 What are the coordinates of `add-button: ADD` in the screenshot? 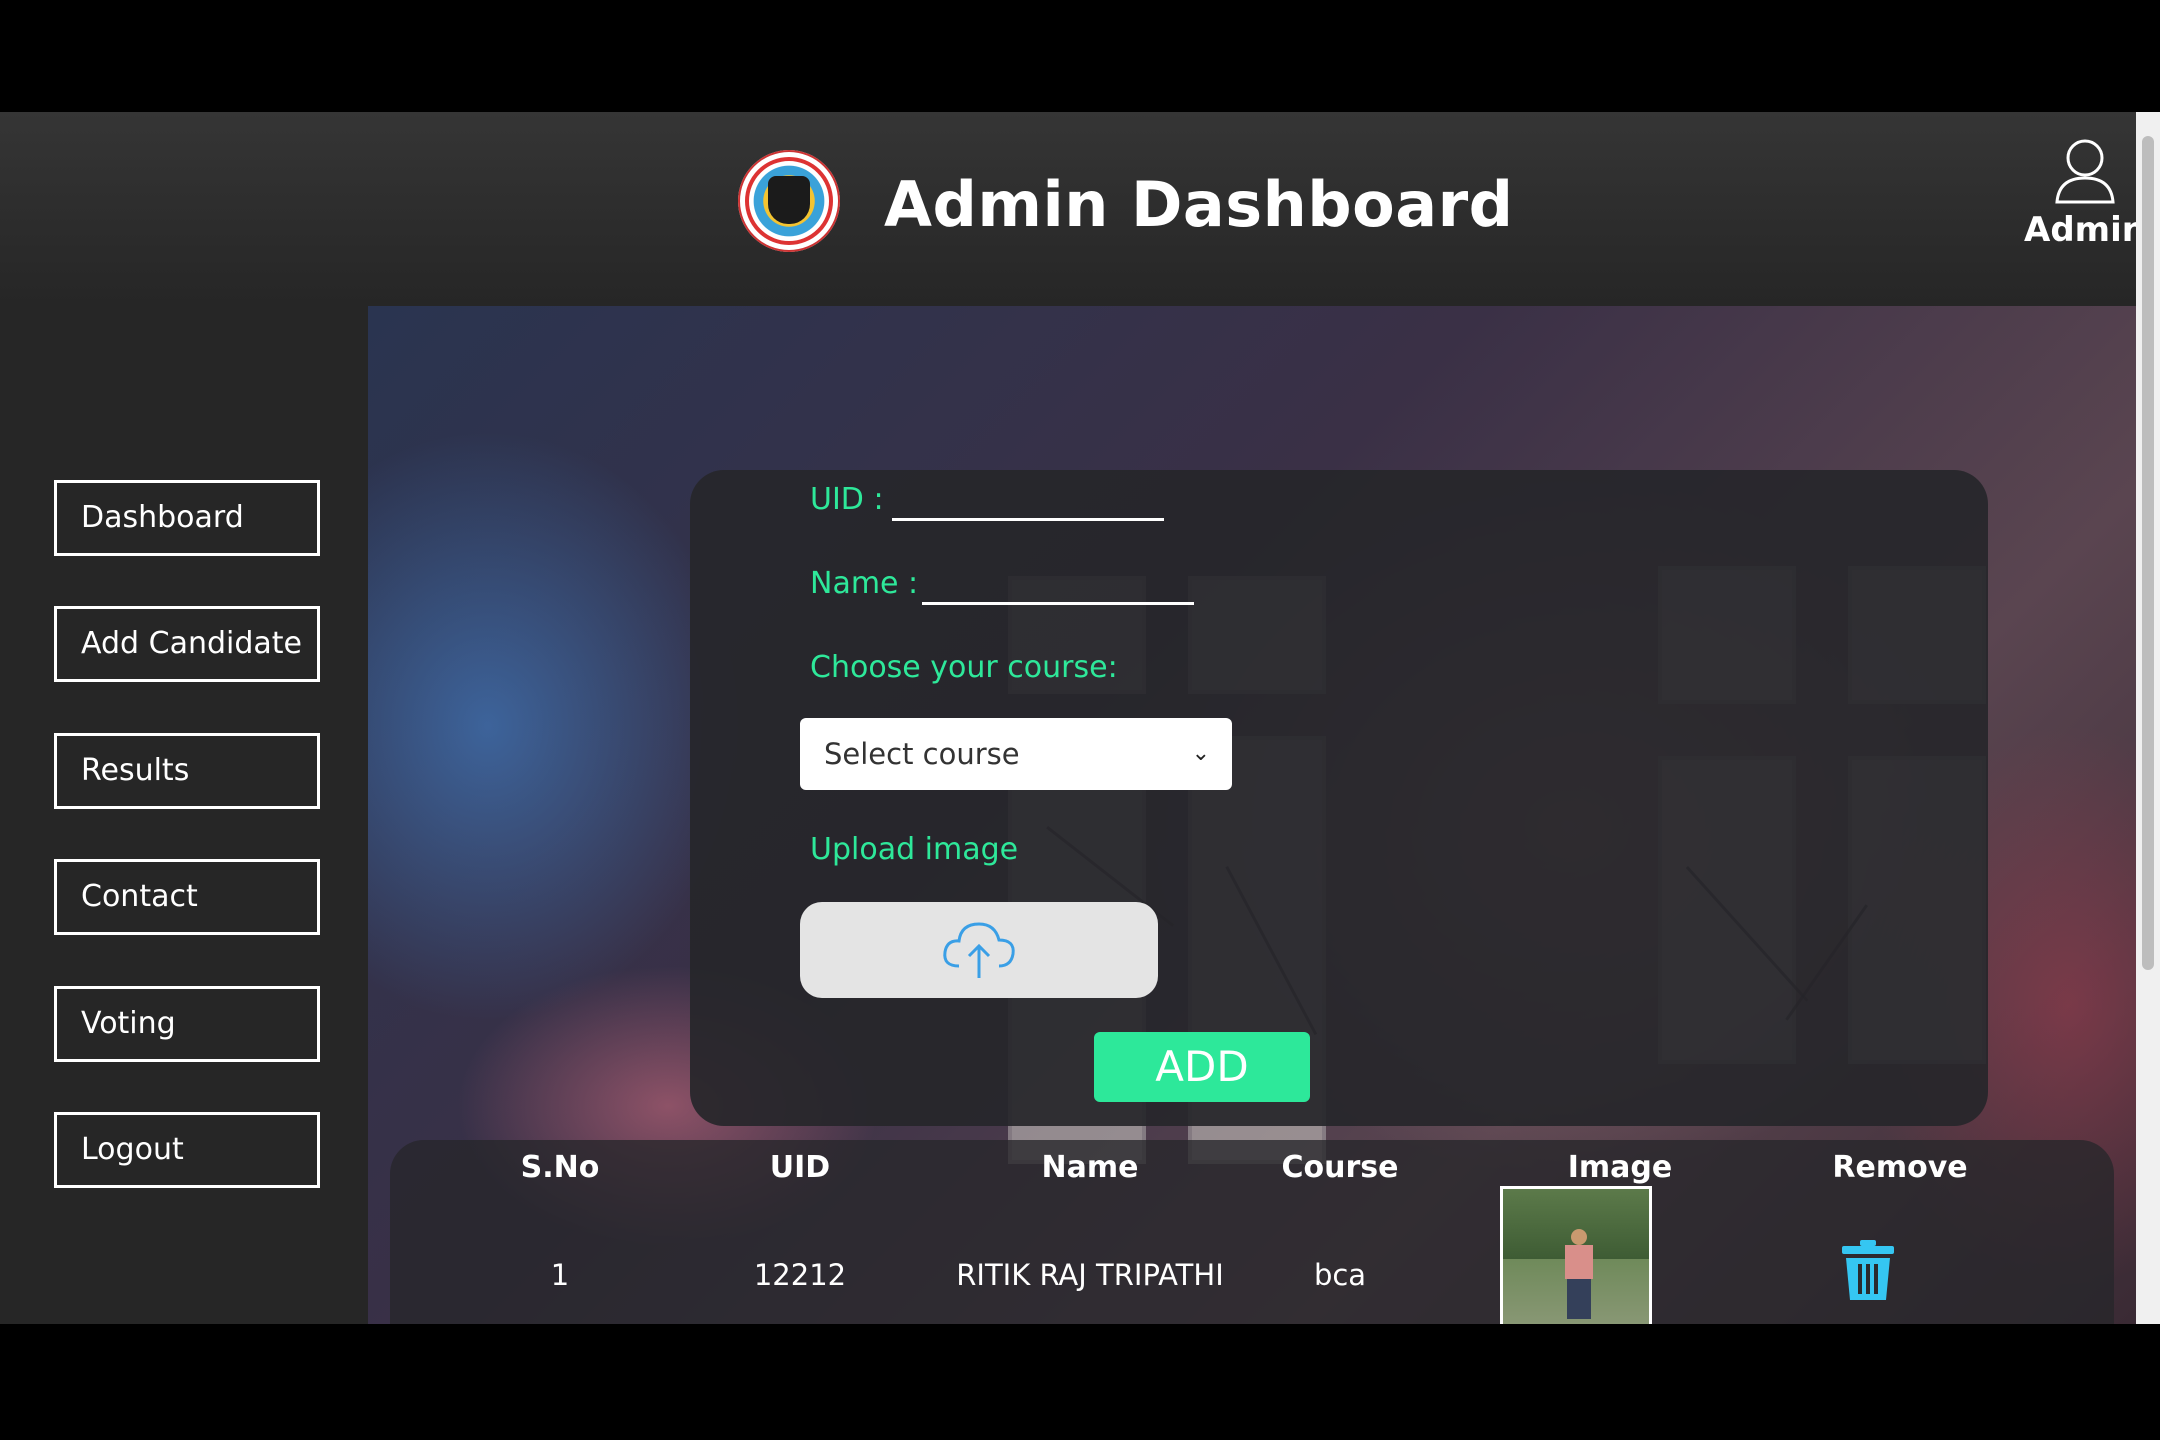 It's located at (1202, 1067).